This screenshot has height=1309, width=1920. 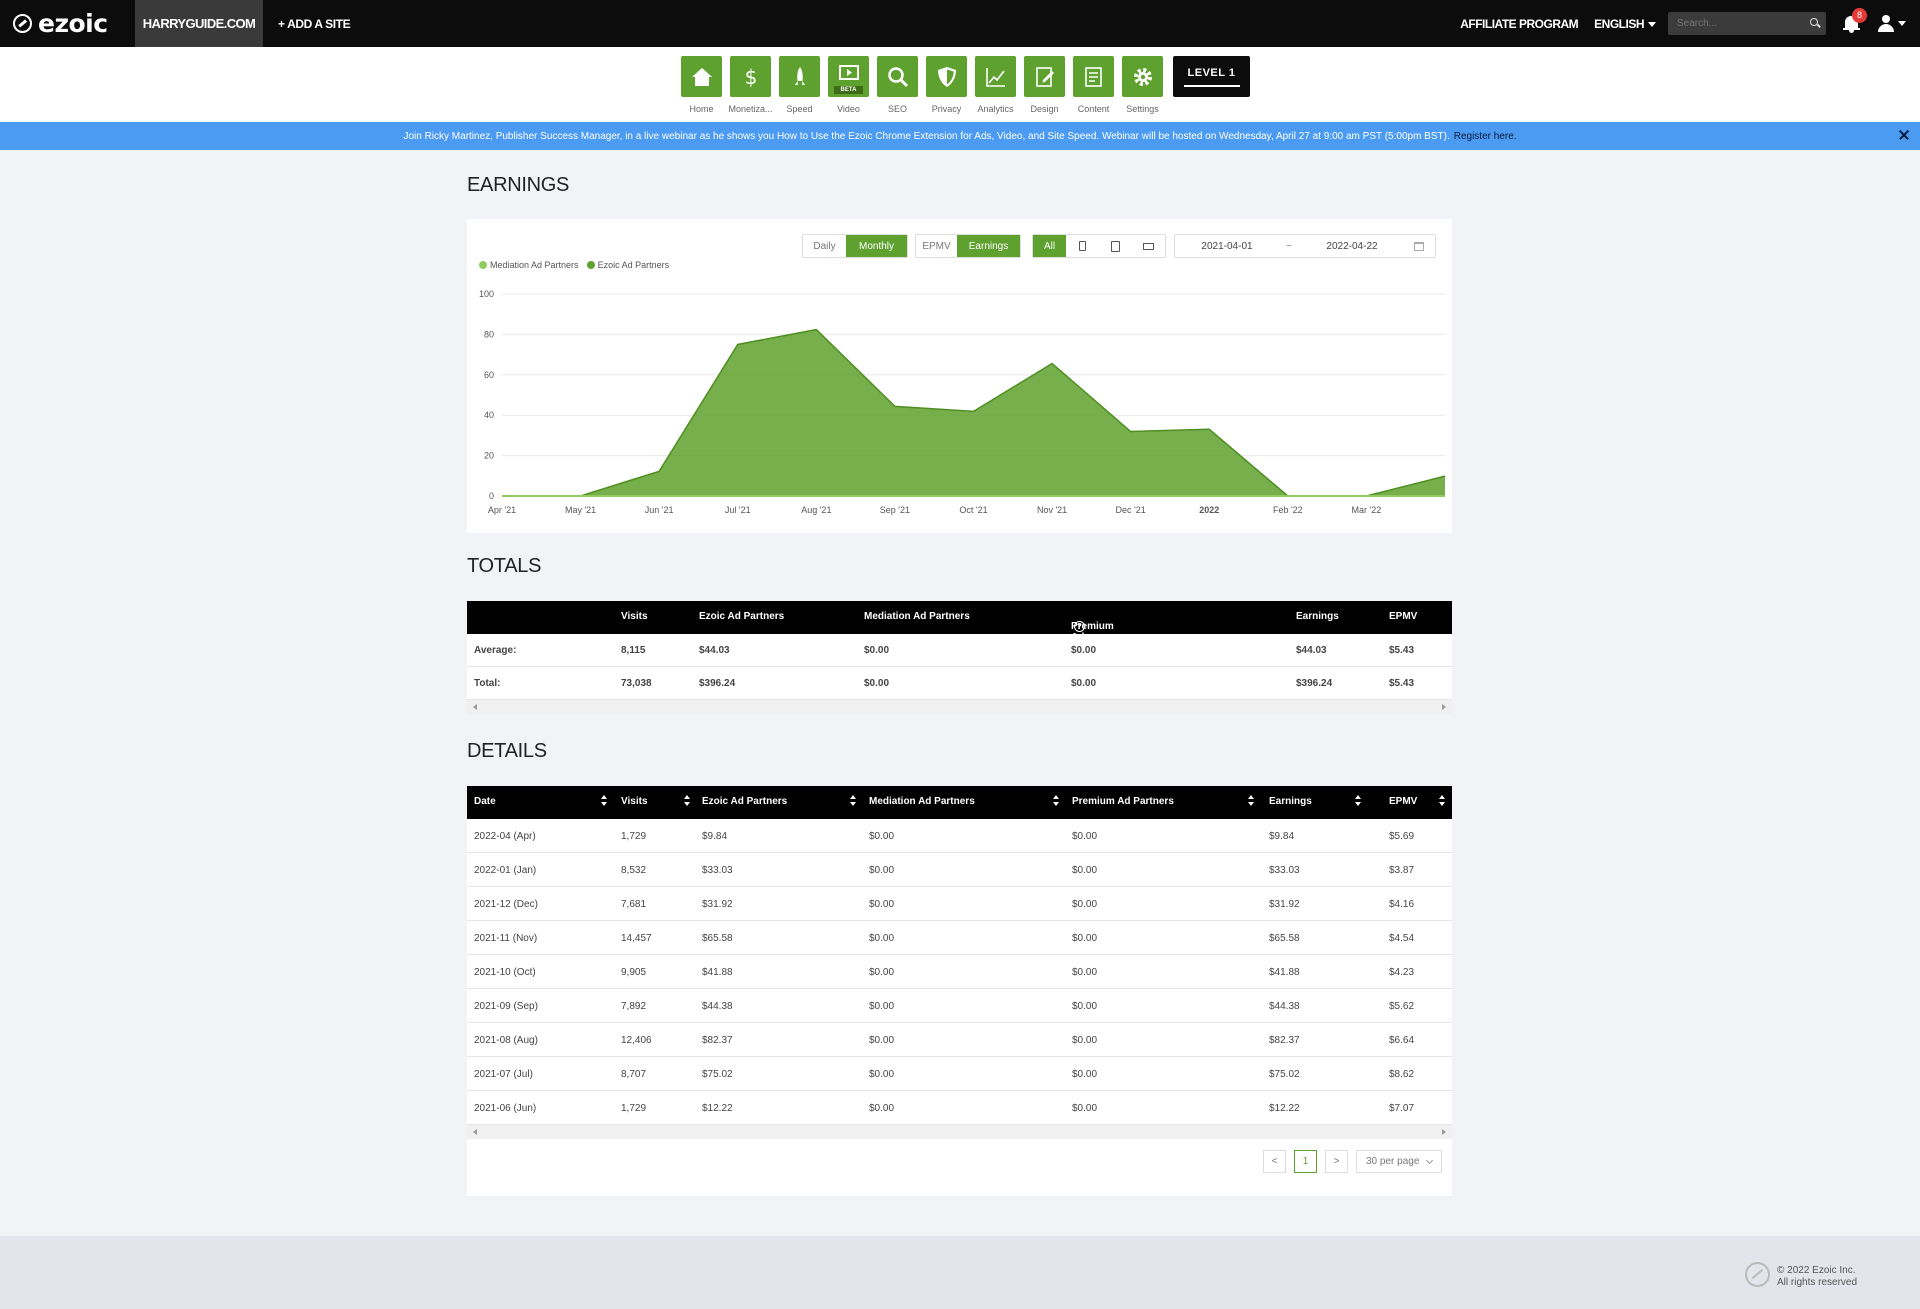 I want to click on col-earnings: Earnings, so click(x=1290, y=801).